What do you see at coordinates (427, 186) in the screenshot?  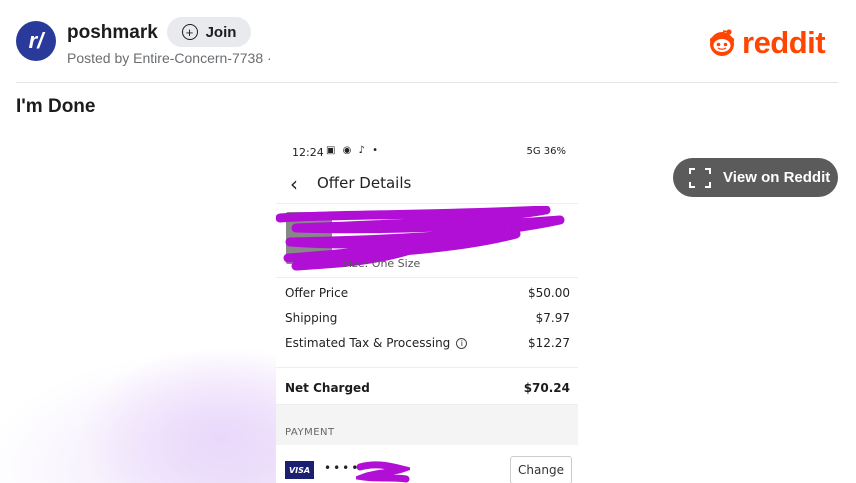 I see `offer-details-bar: ‹ Offer Details` at bounding box center [427, 186].